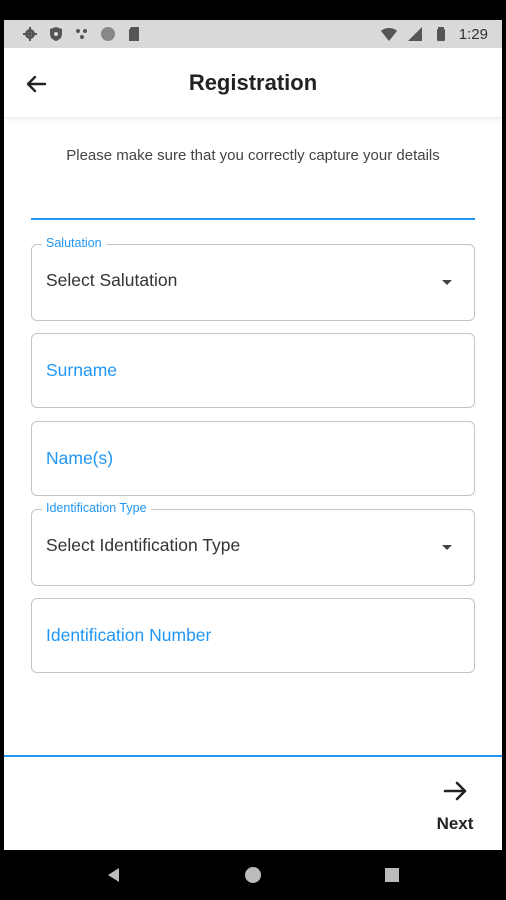 The image size is (506, 900). I want to click on status-bar: 1:29, so click(253, 34).